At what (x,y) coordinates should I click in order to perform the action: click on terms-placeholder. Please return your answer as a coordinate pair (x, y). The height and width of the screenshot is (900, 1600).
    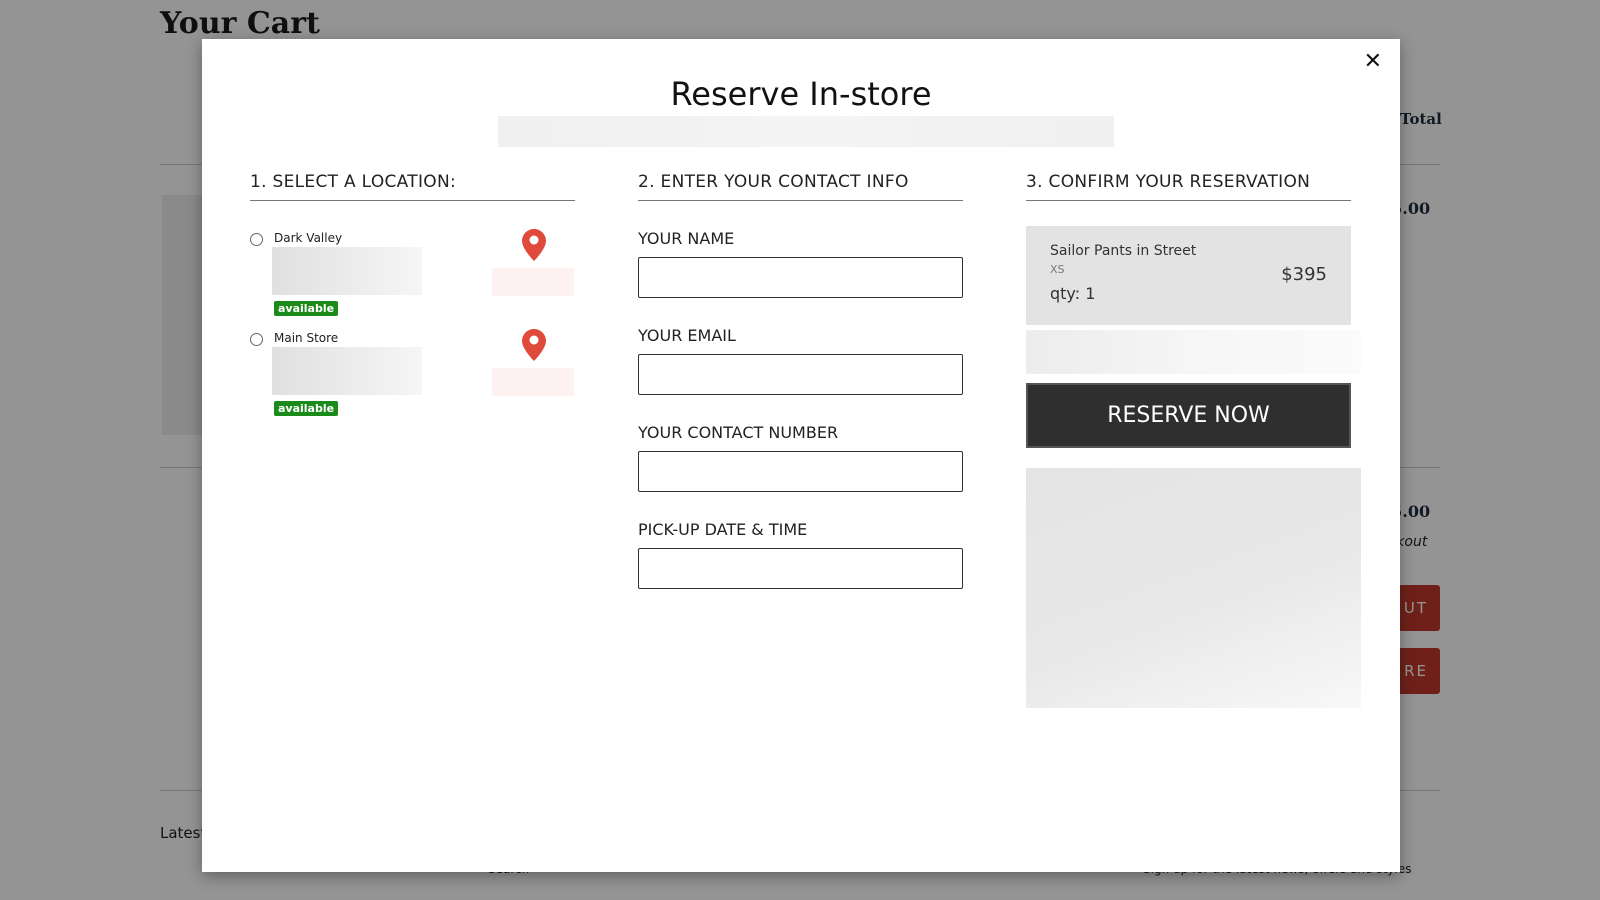
    Looking at the image, I should click on (1193, 588).